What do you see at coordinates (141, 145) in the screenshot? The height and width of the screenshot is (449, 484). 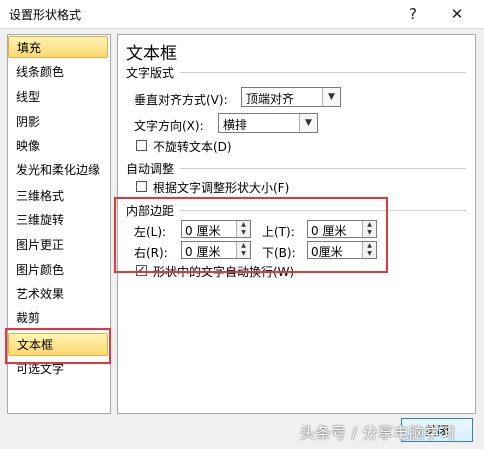 I see `no-rotate-checkbox` at bounding box center [141, 145].